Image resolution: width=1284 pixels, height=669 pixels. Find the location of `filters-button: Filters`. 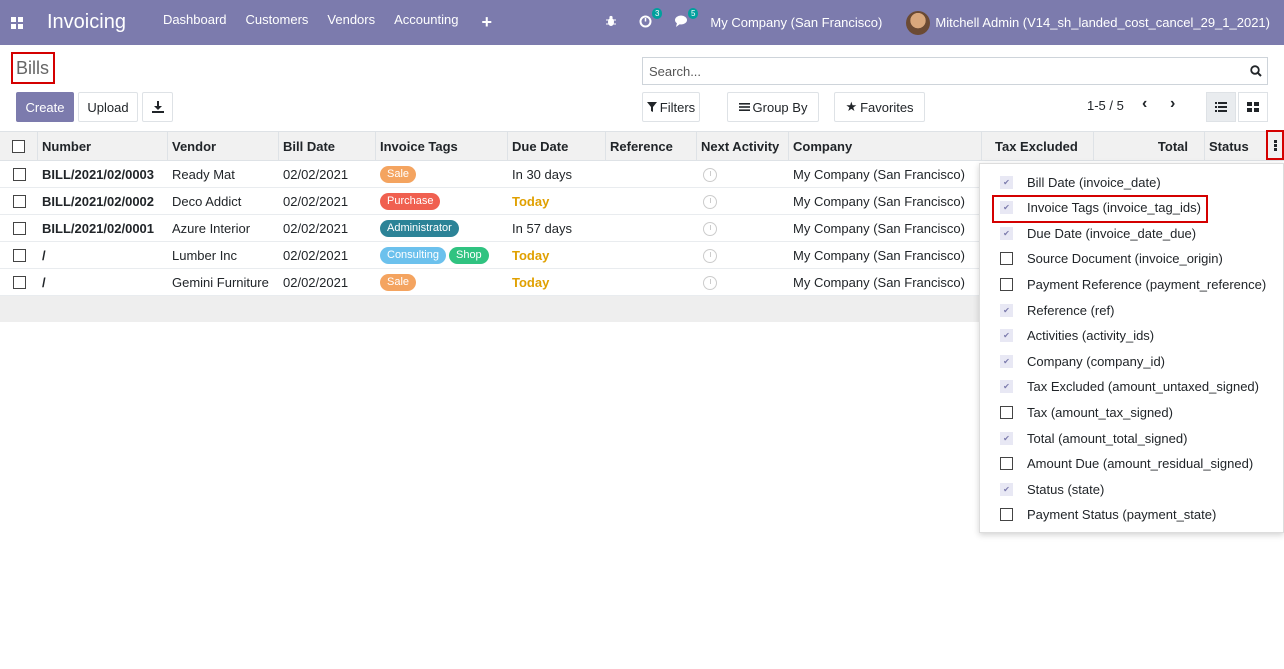

filters-button: Filters is located at coordinates (671, 107).